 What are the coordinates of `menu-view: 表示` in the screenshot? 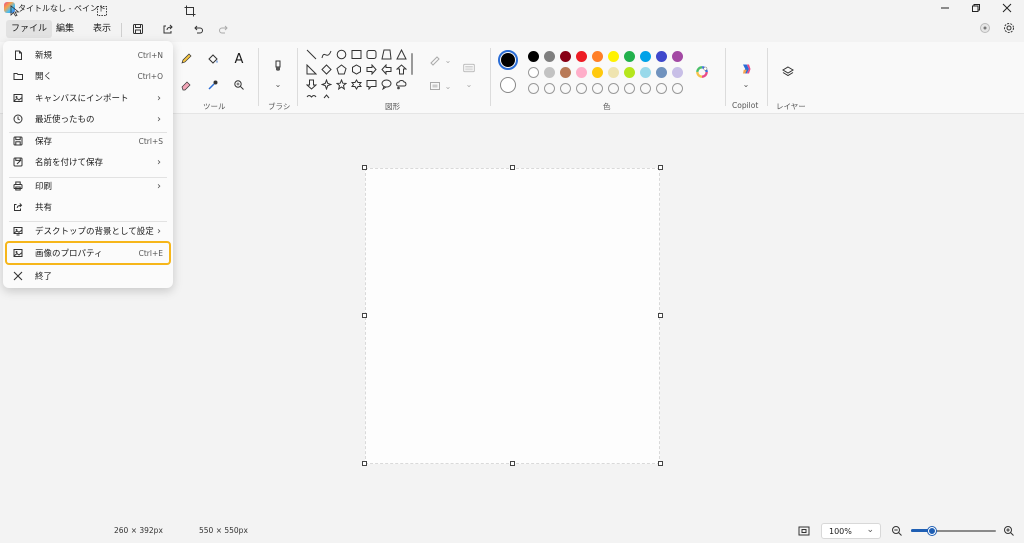 It's located at (102, 29).